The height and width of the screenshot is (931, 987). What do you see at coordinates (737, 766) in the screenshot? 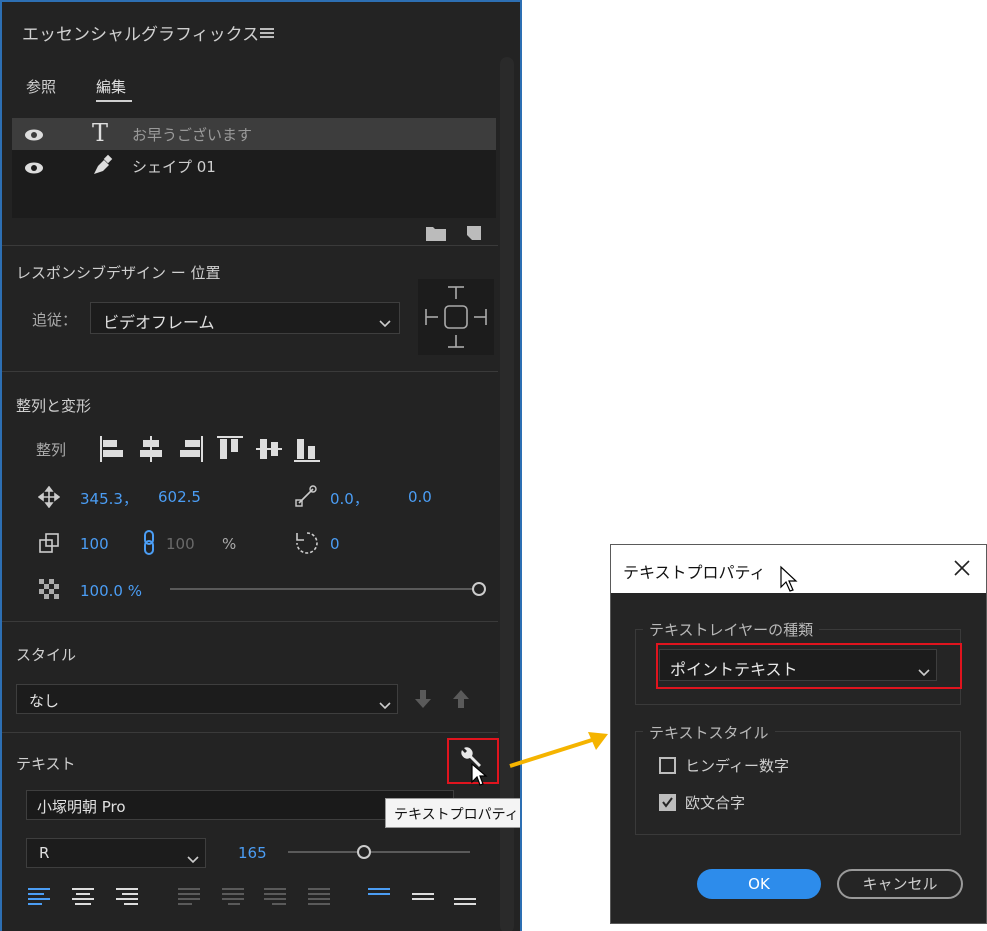
I see `hindi-digits-label: ヒンディー数字` at bounding box center [737, 766].